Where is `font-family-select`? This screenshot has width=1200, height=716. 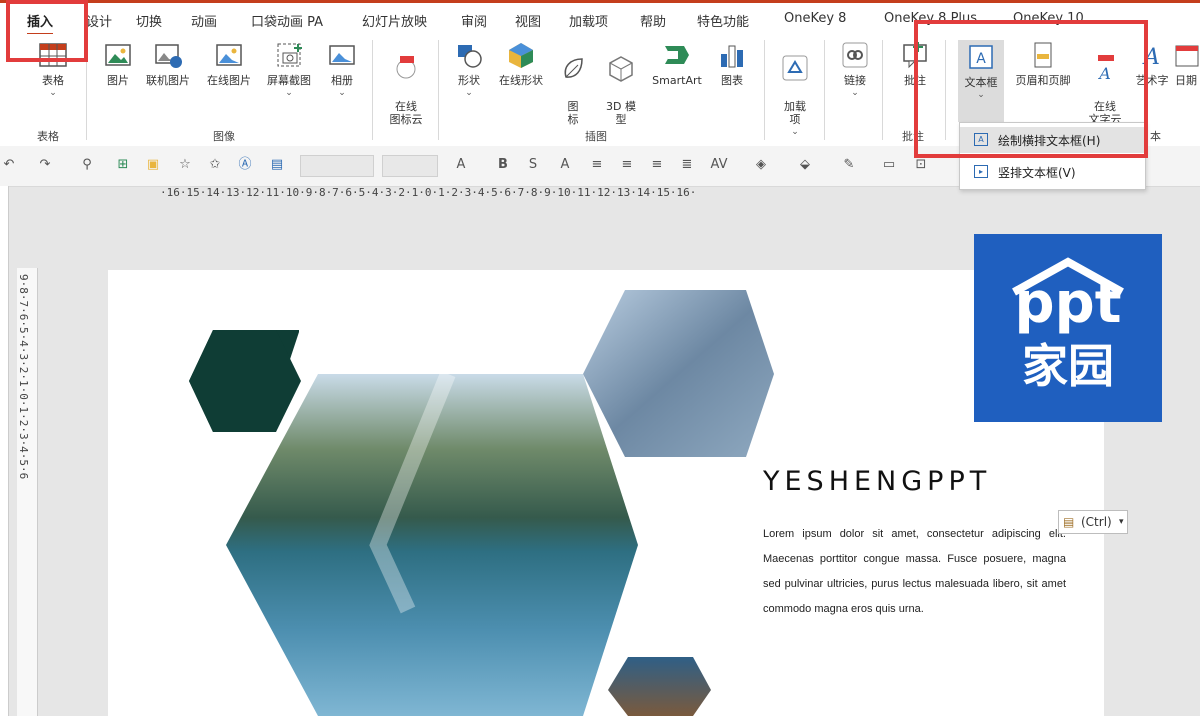 font-family-select is located at coordinates (337, 166).